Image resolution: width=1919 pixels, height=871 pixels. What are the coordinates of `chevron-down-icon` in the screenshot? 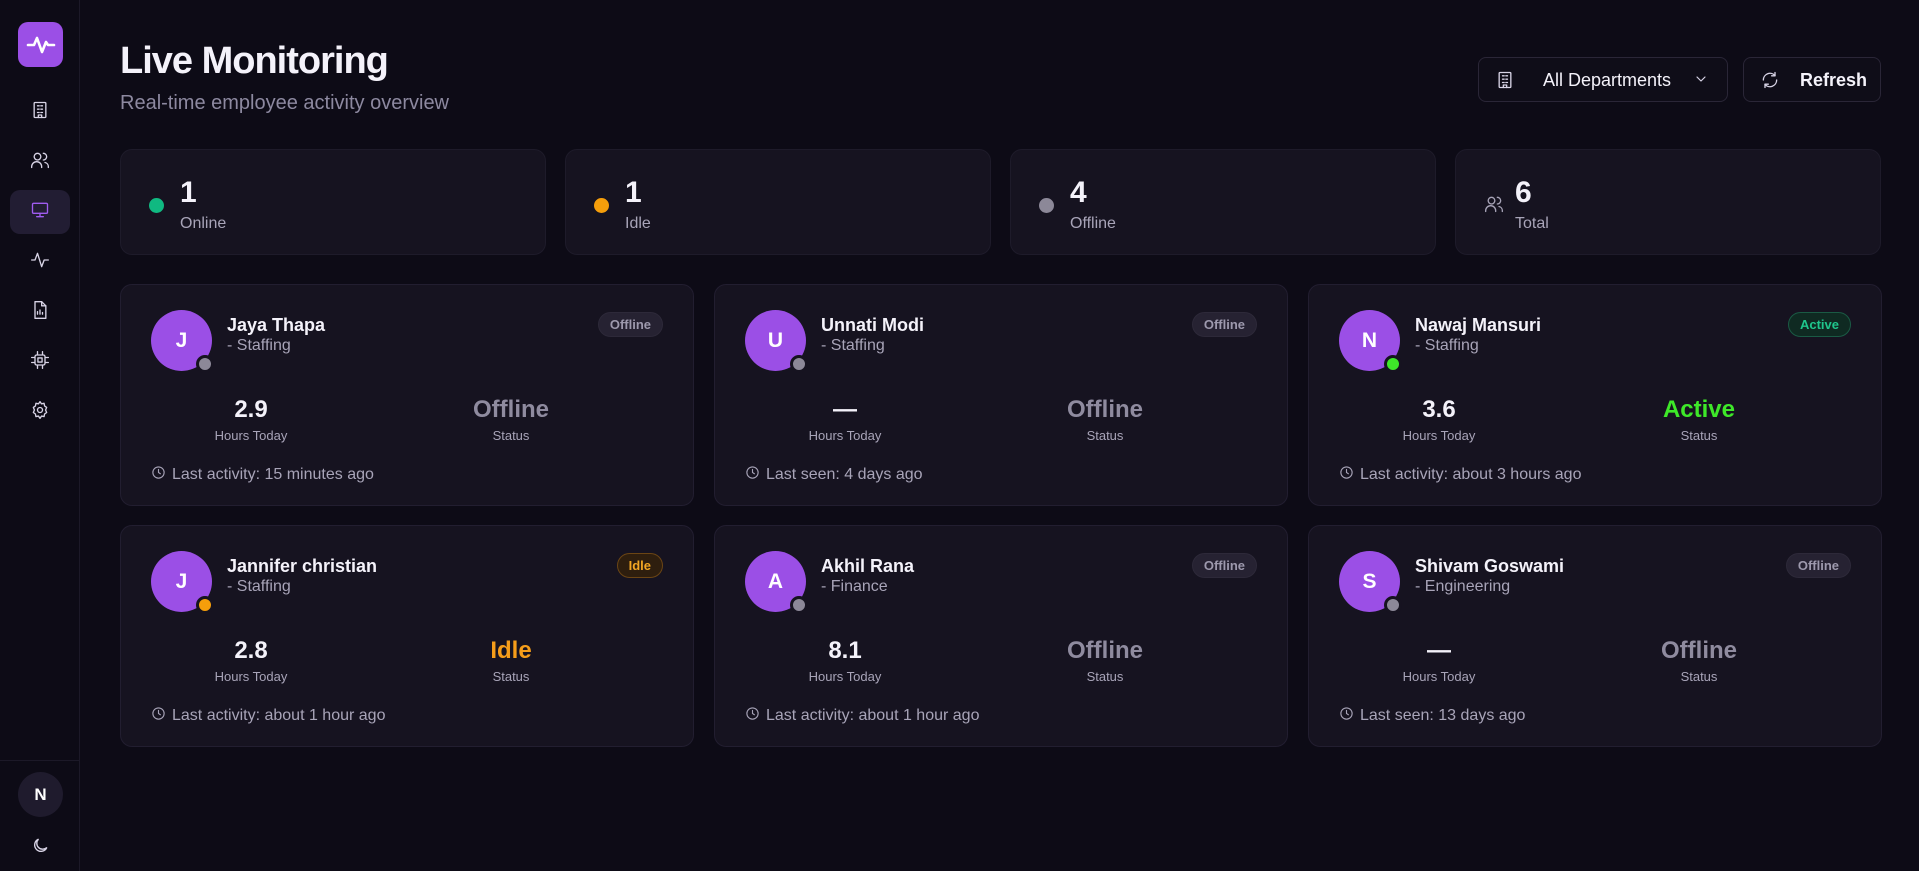 It's located at (1701, 81).